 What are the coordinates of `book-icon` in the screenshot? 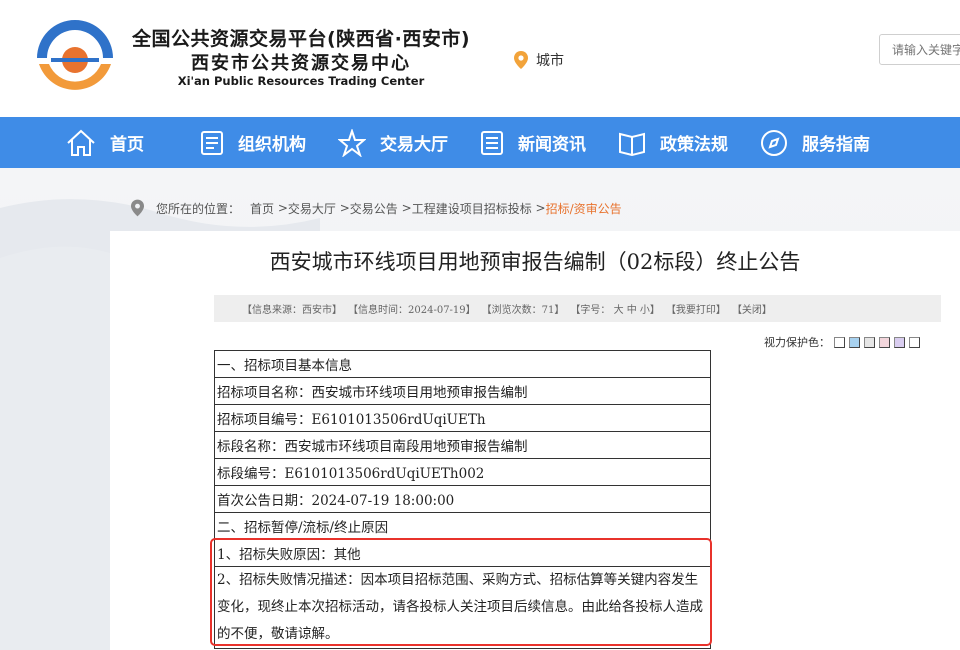 It's located at (632, 144).